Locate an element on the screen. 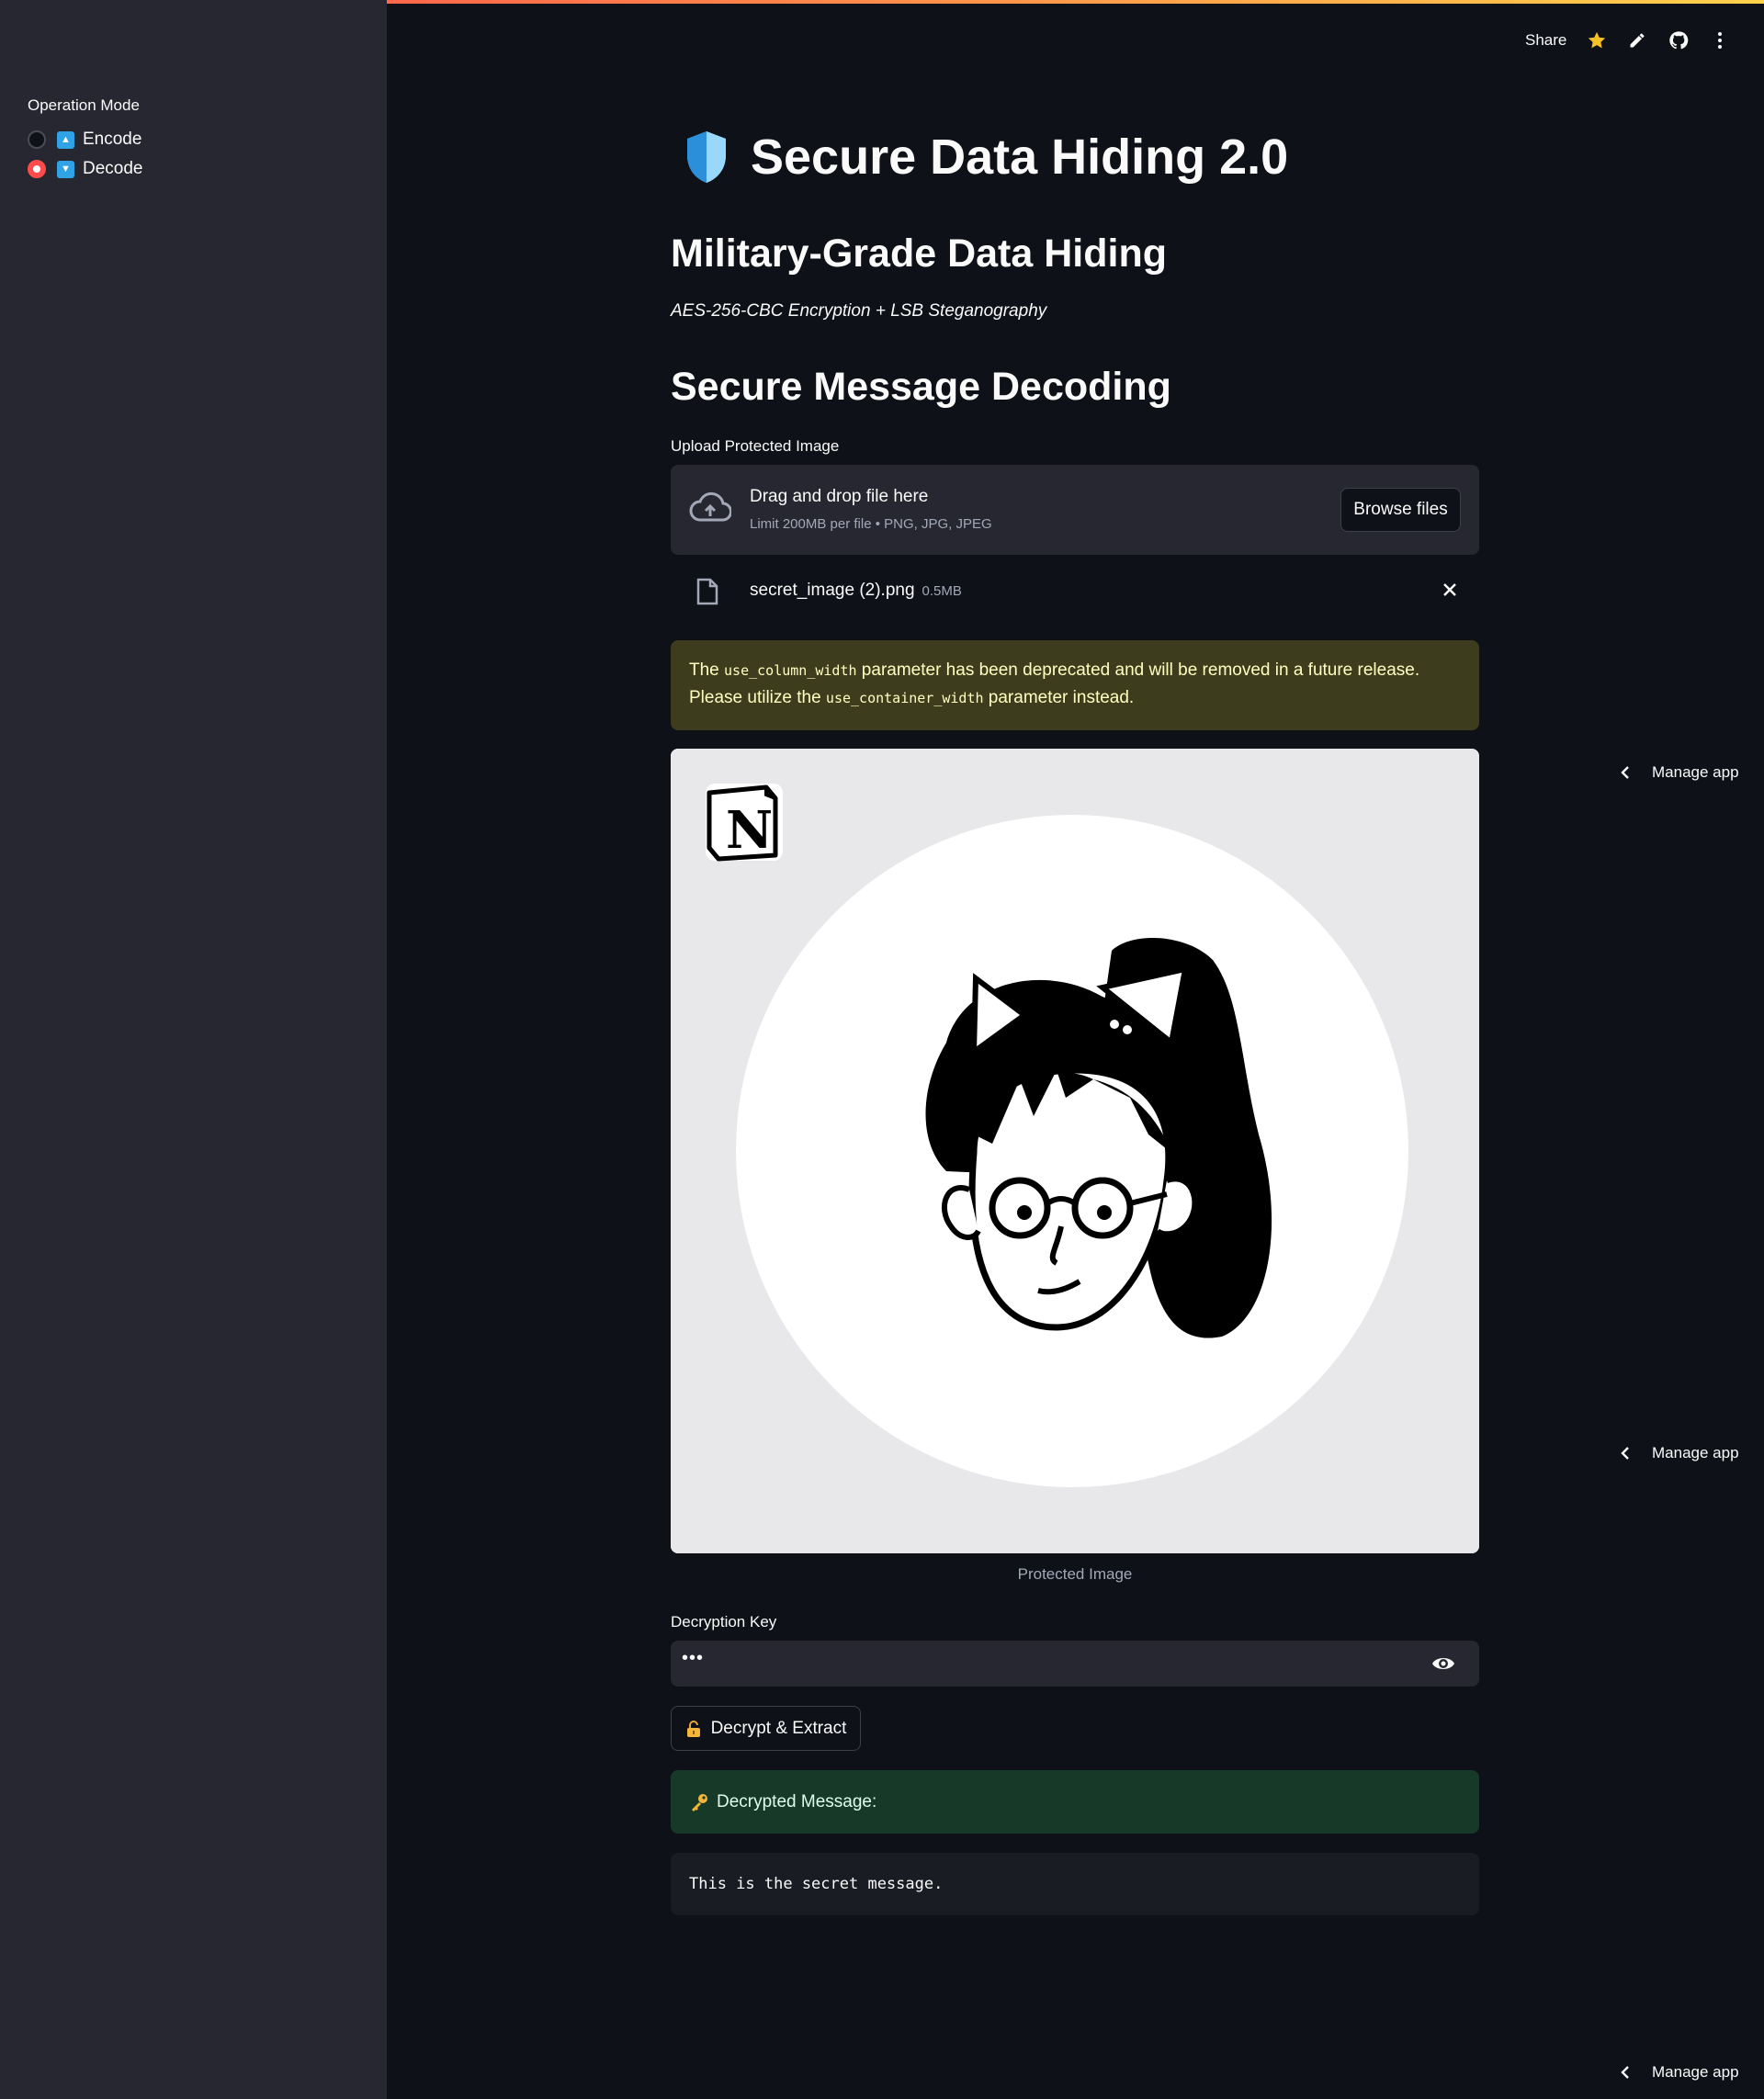  up-arrow-button-icon: ▲ is located at coordinates (65, 139).